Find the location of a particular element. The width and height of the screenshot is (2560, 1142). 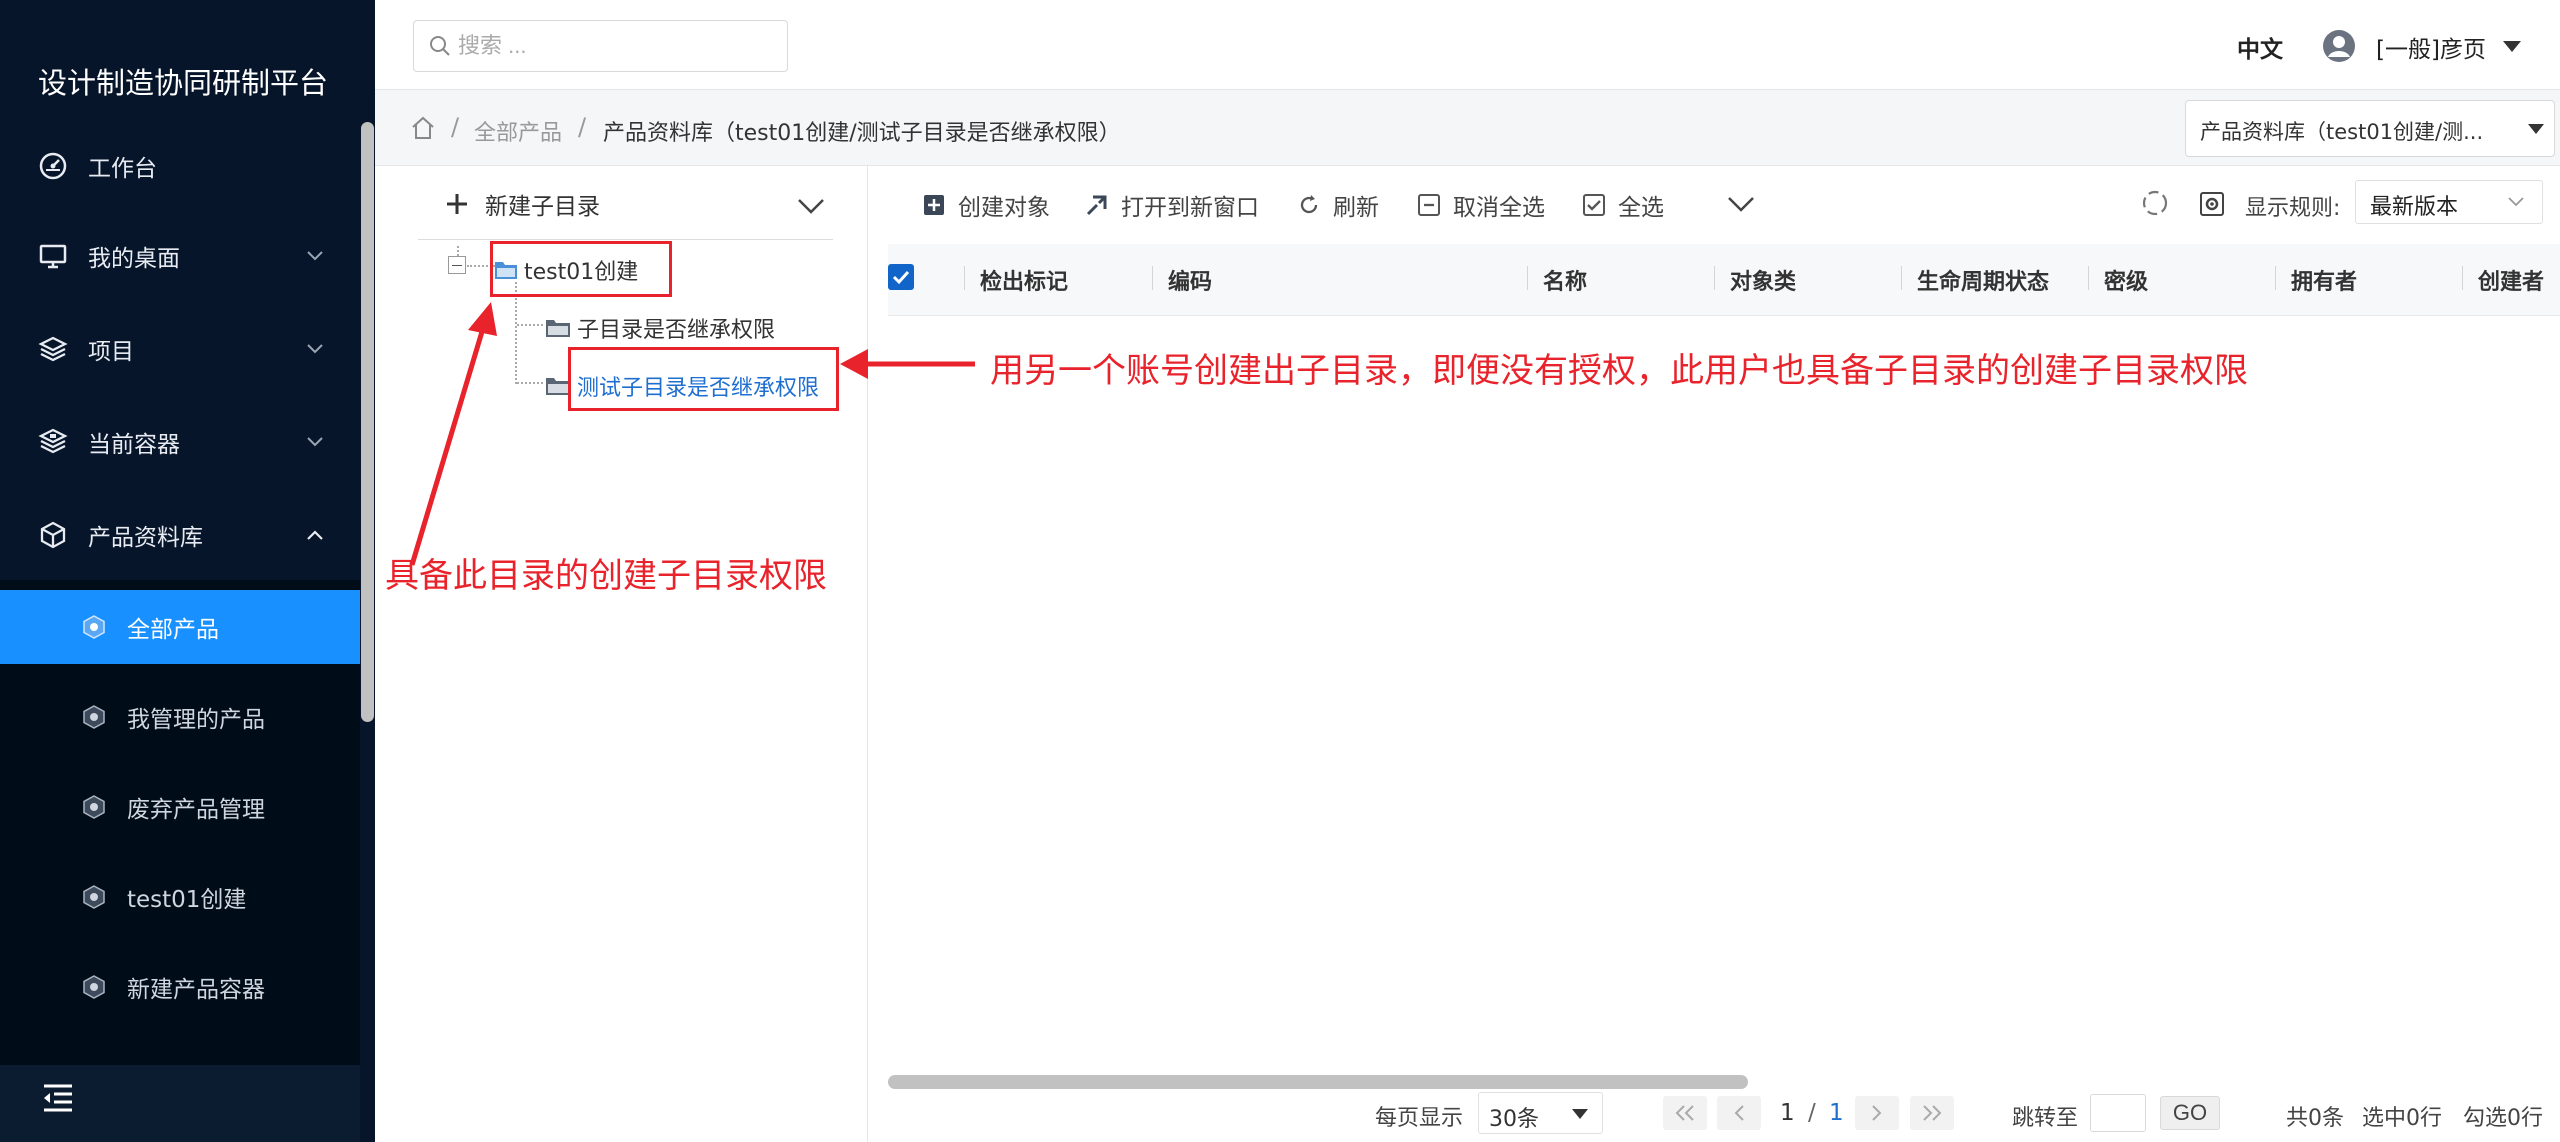

check-icon is located at coordinates (901, 277).